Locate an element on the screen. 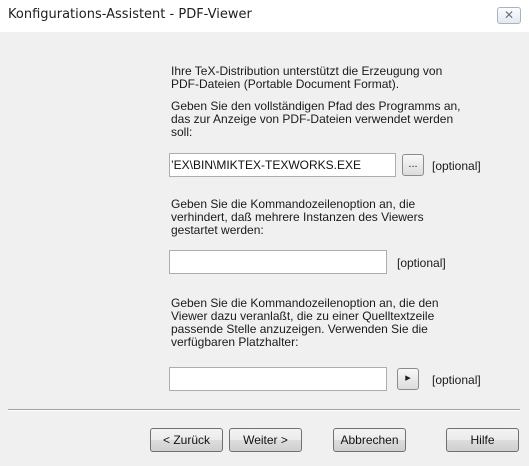 The image size is (529, 466). back-button: < Zurück is located at coordinates (186, 440).